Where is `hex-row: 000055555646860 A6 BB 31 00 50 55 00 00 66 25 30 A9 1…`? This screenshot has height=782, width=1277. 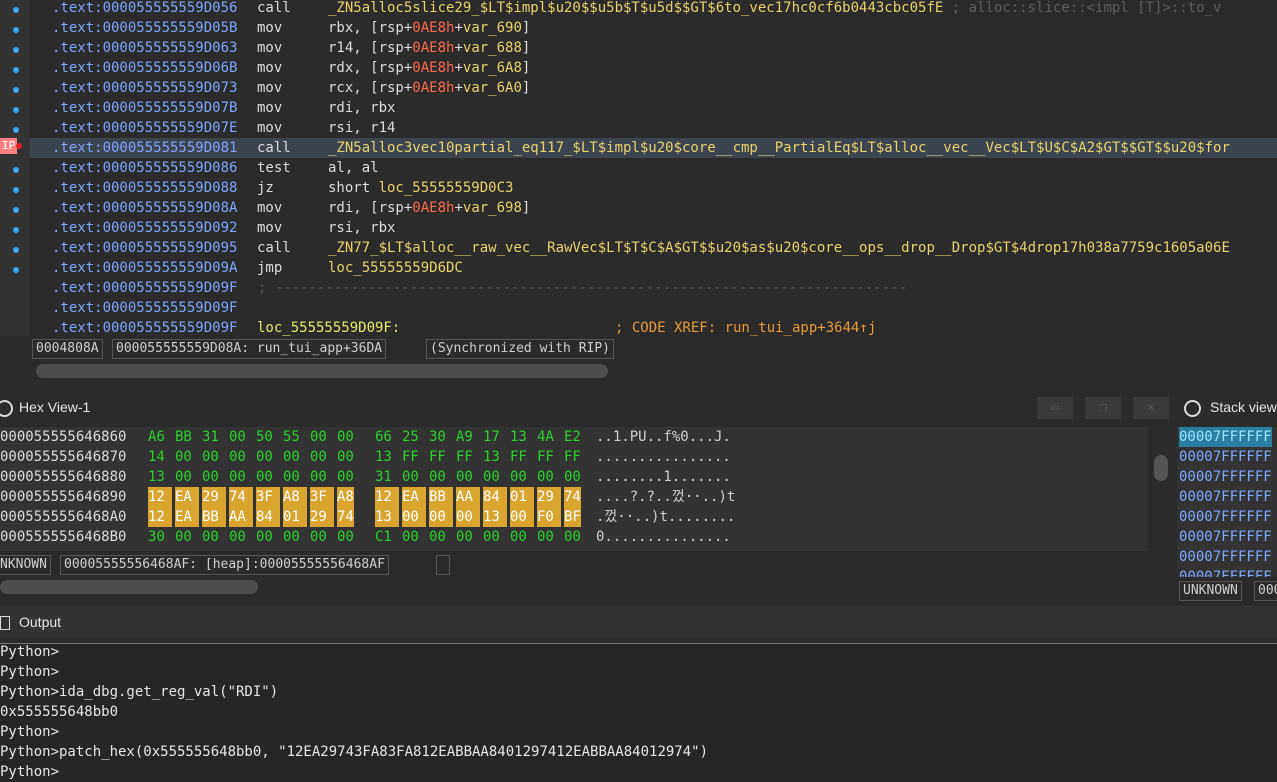 hex-row: 000055555646860 A6 BB 31 00 50 55 00 00 66 25 30 A9 1… is located at coordinates (574, 437).